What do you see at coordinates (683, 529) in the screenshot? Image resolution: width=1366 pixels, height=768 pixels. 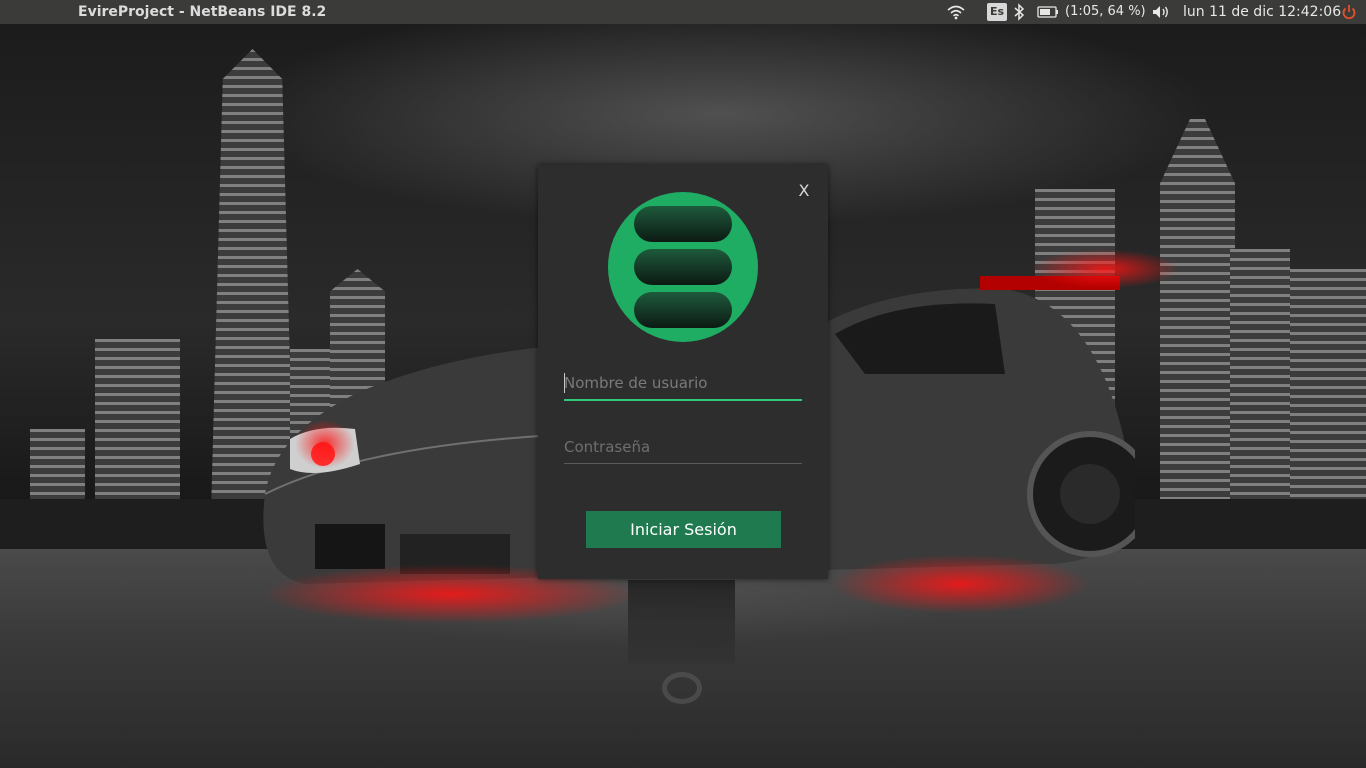 I see `login-button: Iniciar Sesión` at bounding box center [683, 529].